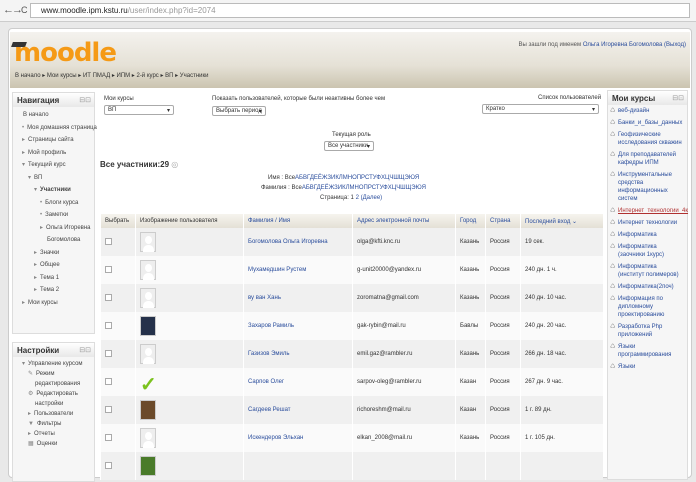 Image resolution: width=696 pixels, height=482 pixels. Describe the element at coordinates (53, 203) in the screenshot. I see `navigation-item: • Блоги курса` at that location.